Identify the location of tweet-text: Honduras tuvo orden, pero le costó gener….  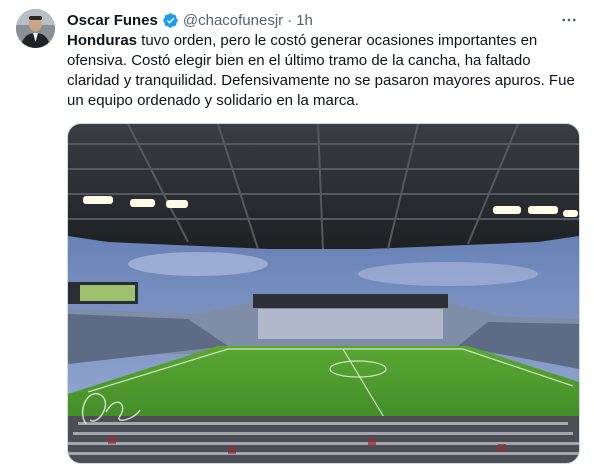
(324, 71).